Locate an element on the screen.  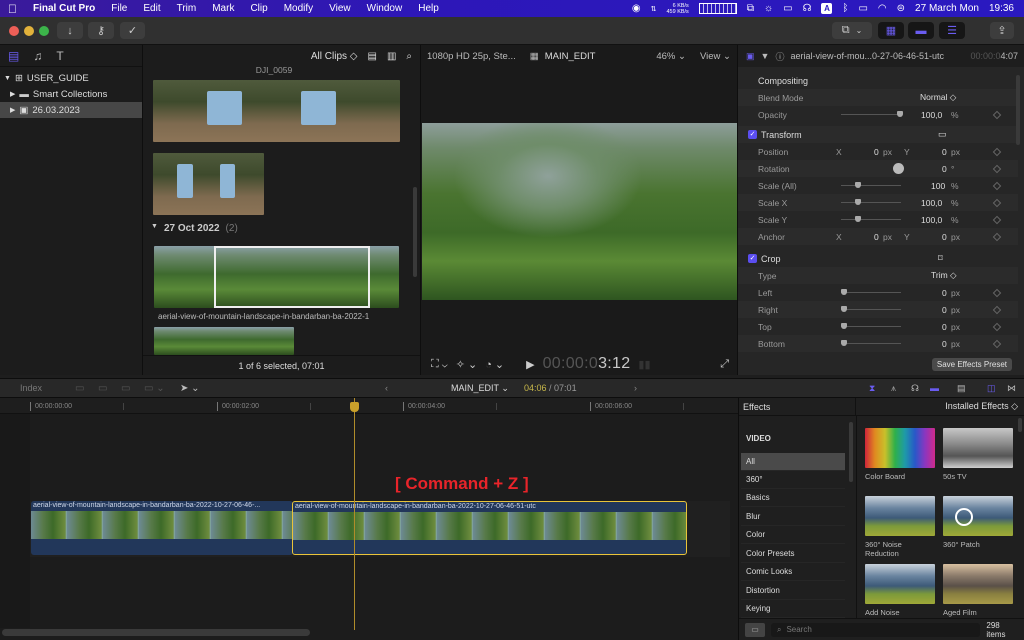
connect-clip-icon: ▭ is located at coordinates (79, 388).